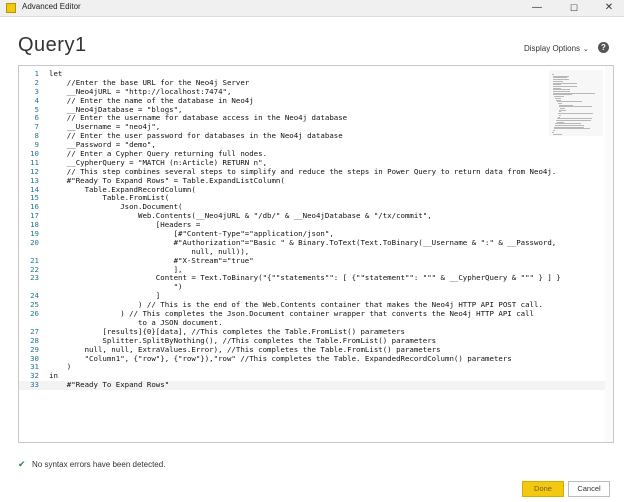 Image resolution: width=624 pixels, height=502 pixels. I want to click on maximize-button: ☐, so click(574, 8).